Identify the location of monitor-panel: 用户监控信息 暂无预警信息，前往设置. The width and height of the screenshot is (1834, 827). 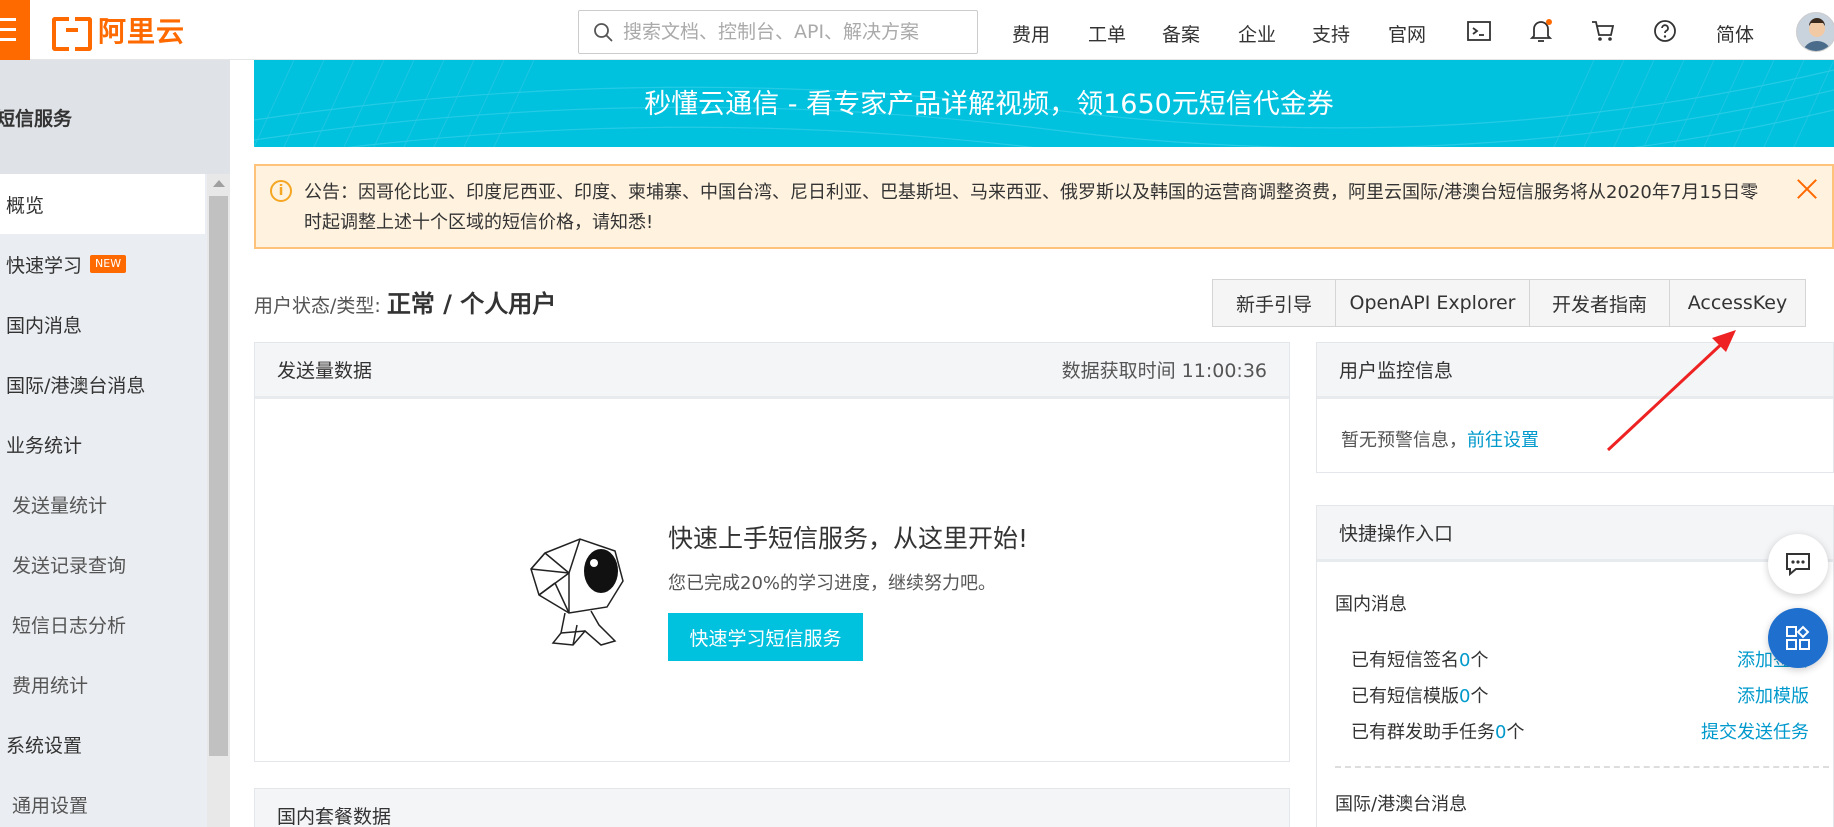
(1575, 407).